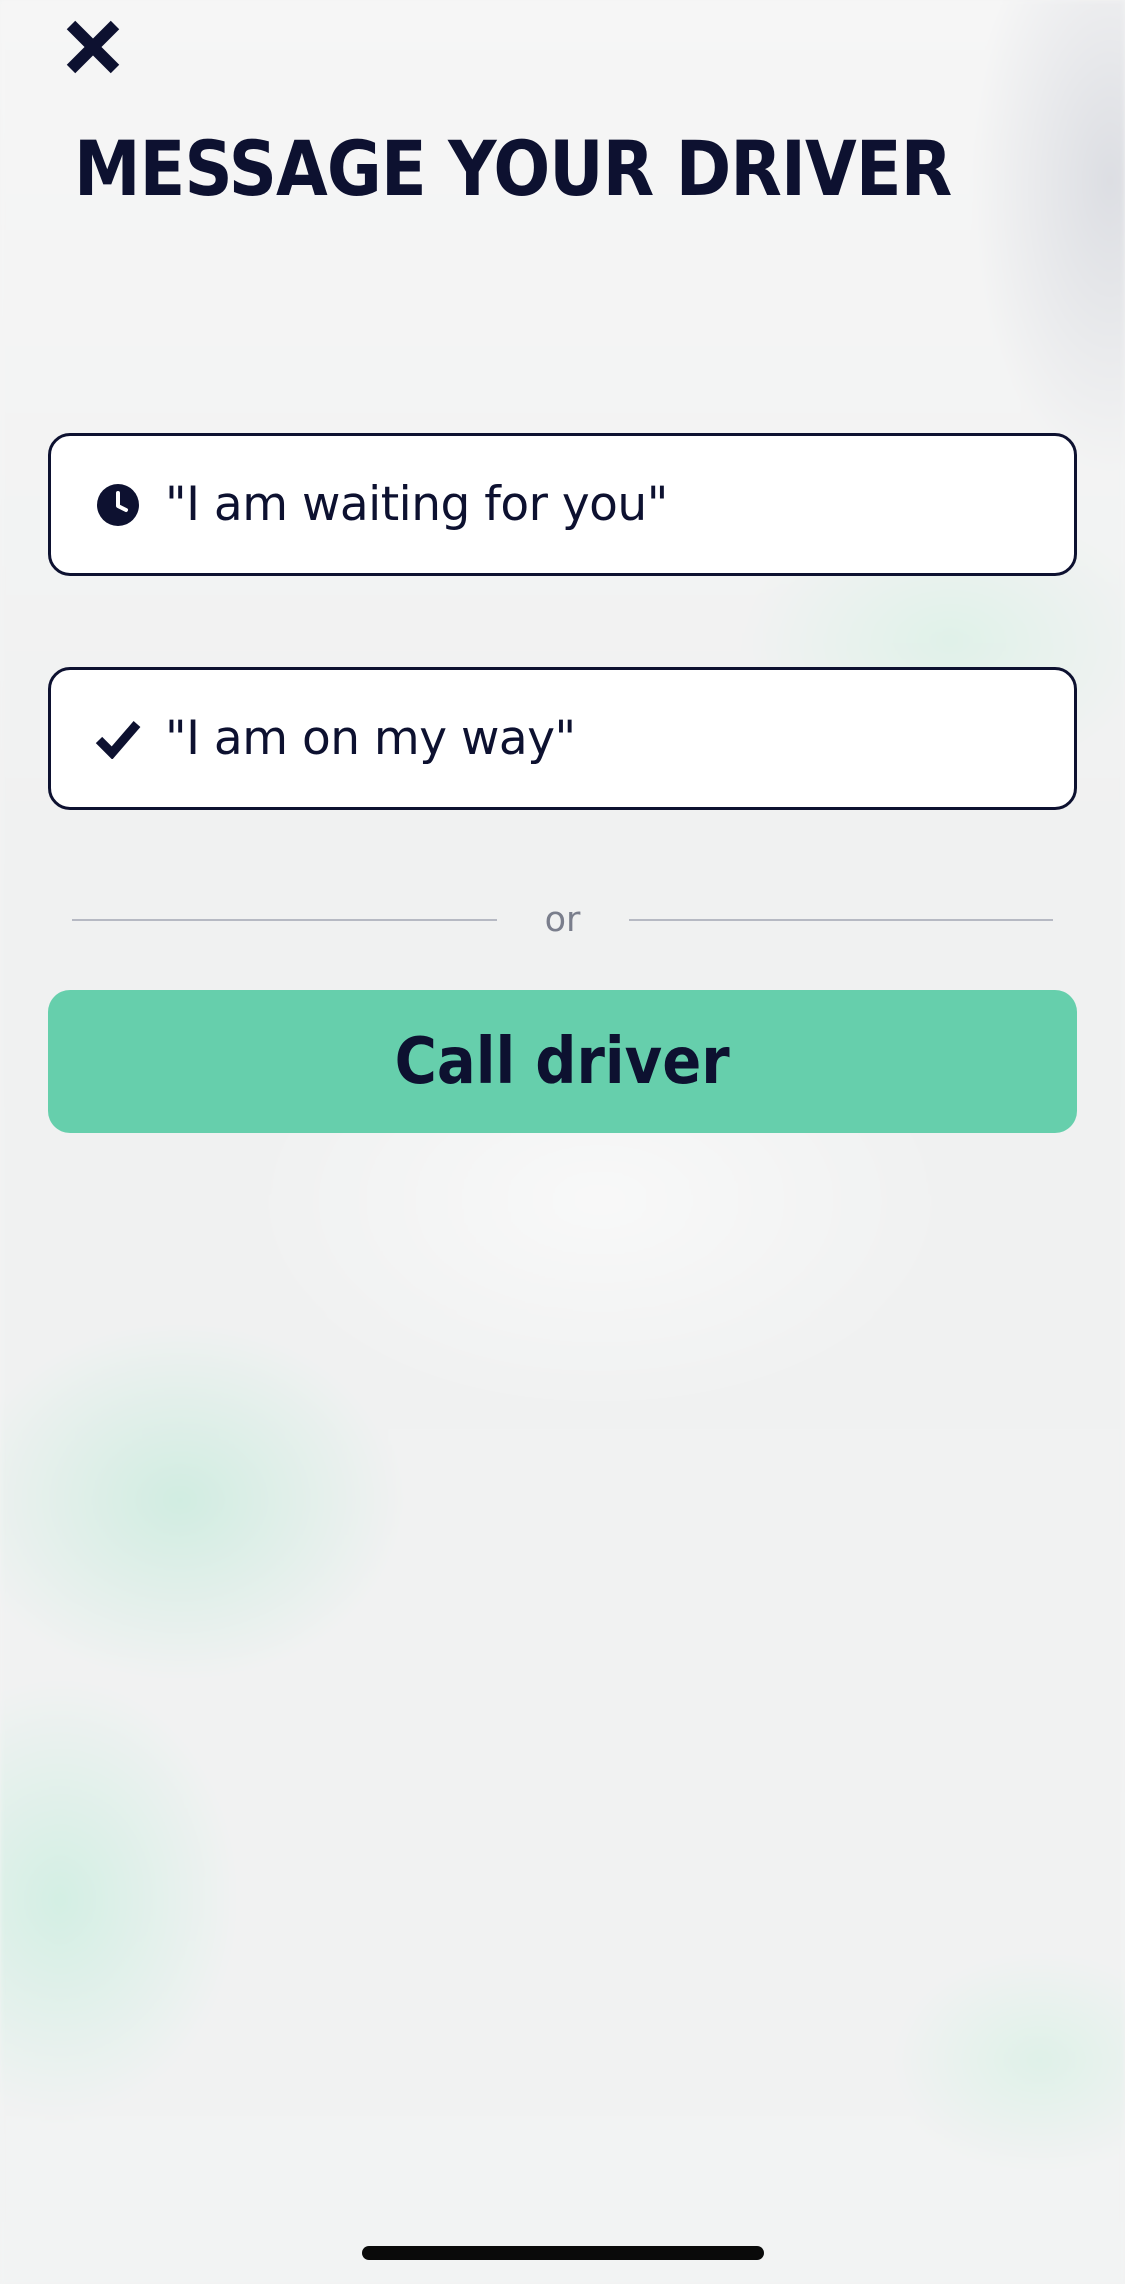  What do you see at coordinates (370, 738) in the screenshot?
I see `message-option-label: "I am on my way"` at bounding box center [370, 738].